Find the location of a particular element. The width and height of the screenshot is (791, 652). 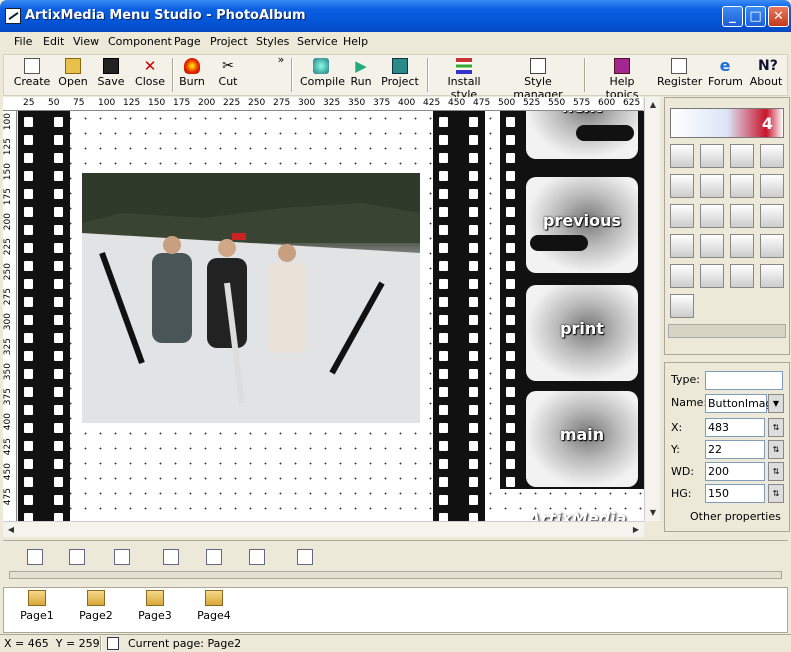

menu-page: Page is located at coordinates (187, 41).